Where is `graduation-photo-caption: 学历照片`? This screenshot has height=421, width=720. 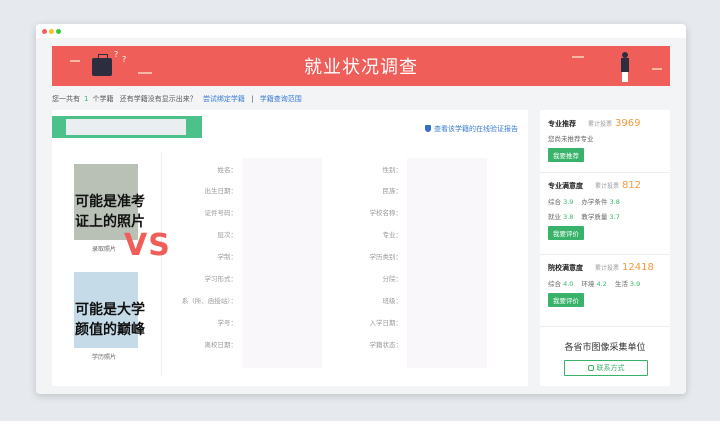
graduation-photo-caption: 学历照片 is located at coordinates (104, 357).